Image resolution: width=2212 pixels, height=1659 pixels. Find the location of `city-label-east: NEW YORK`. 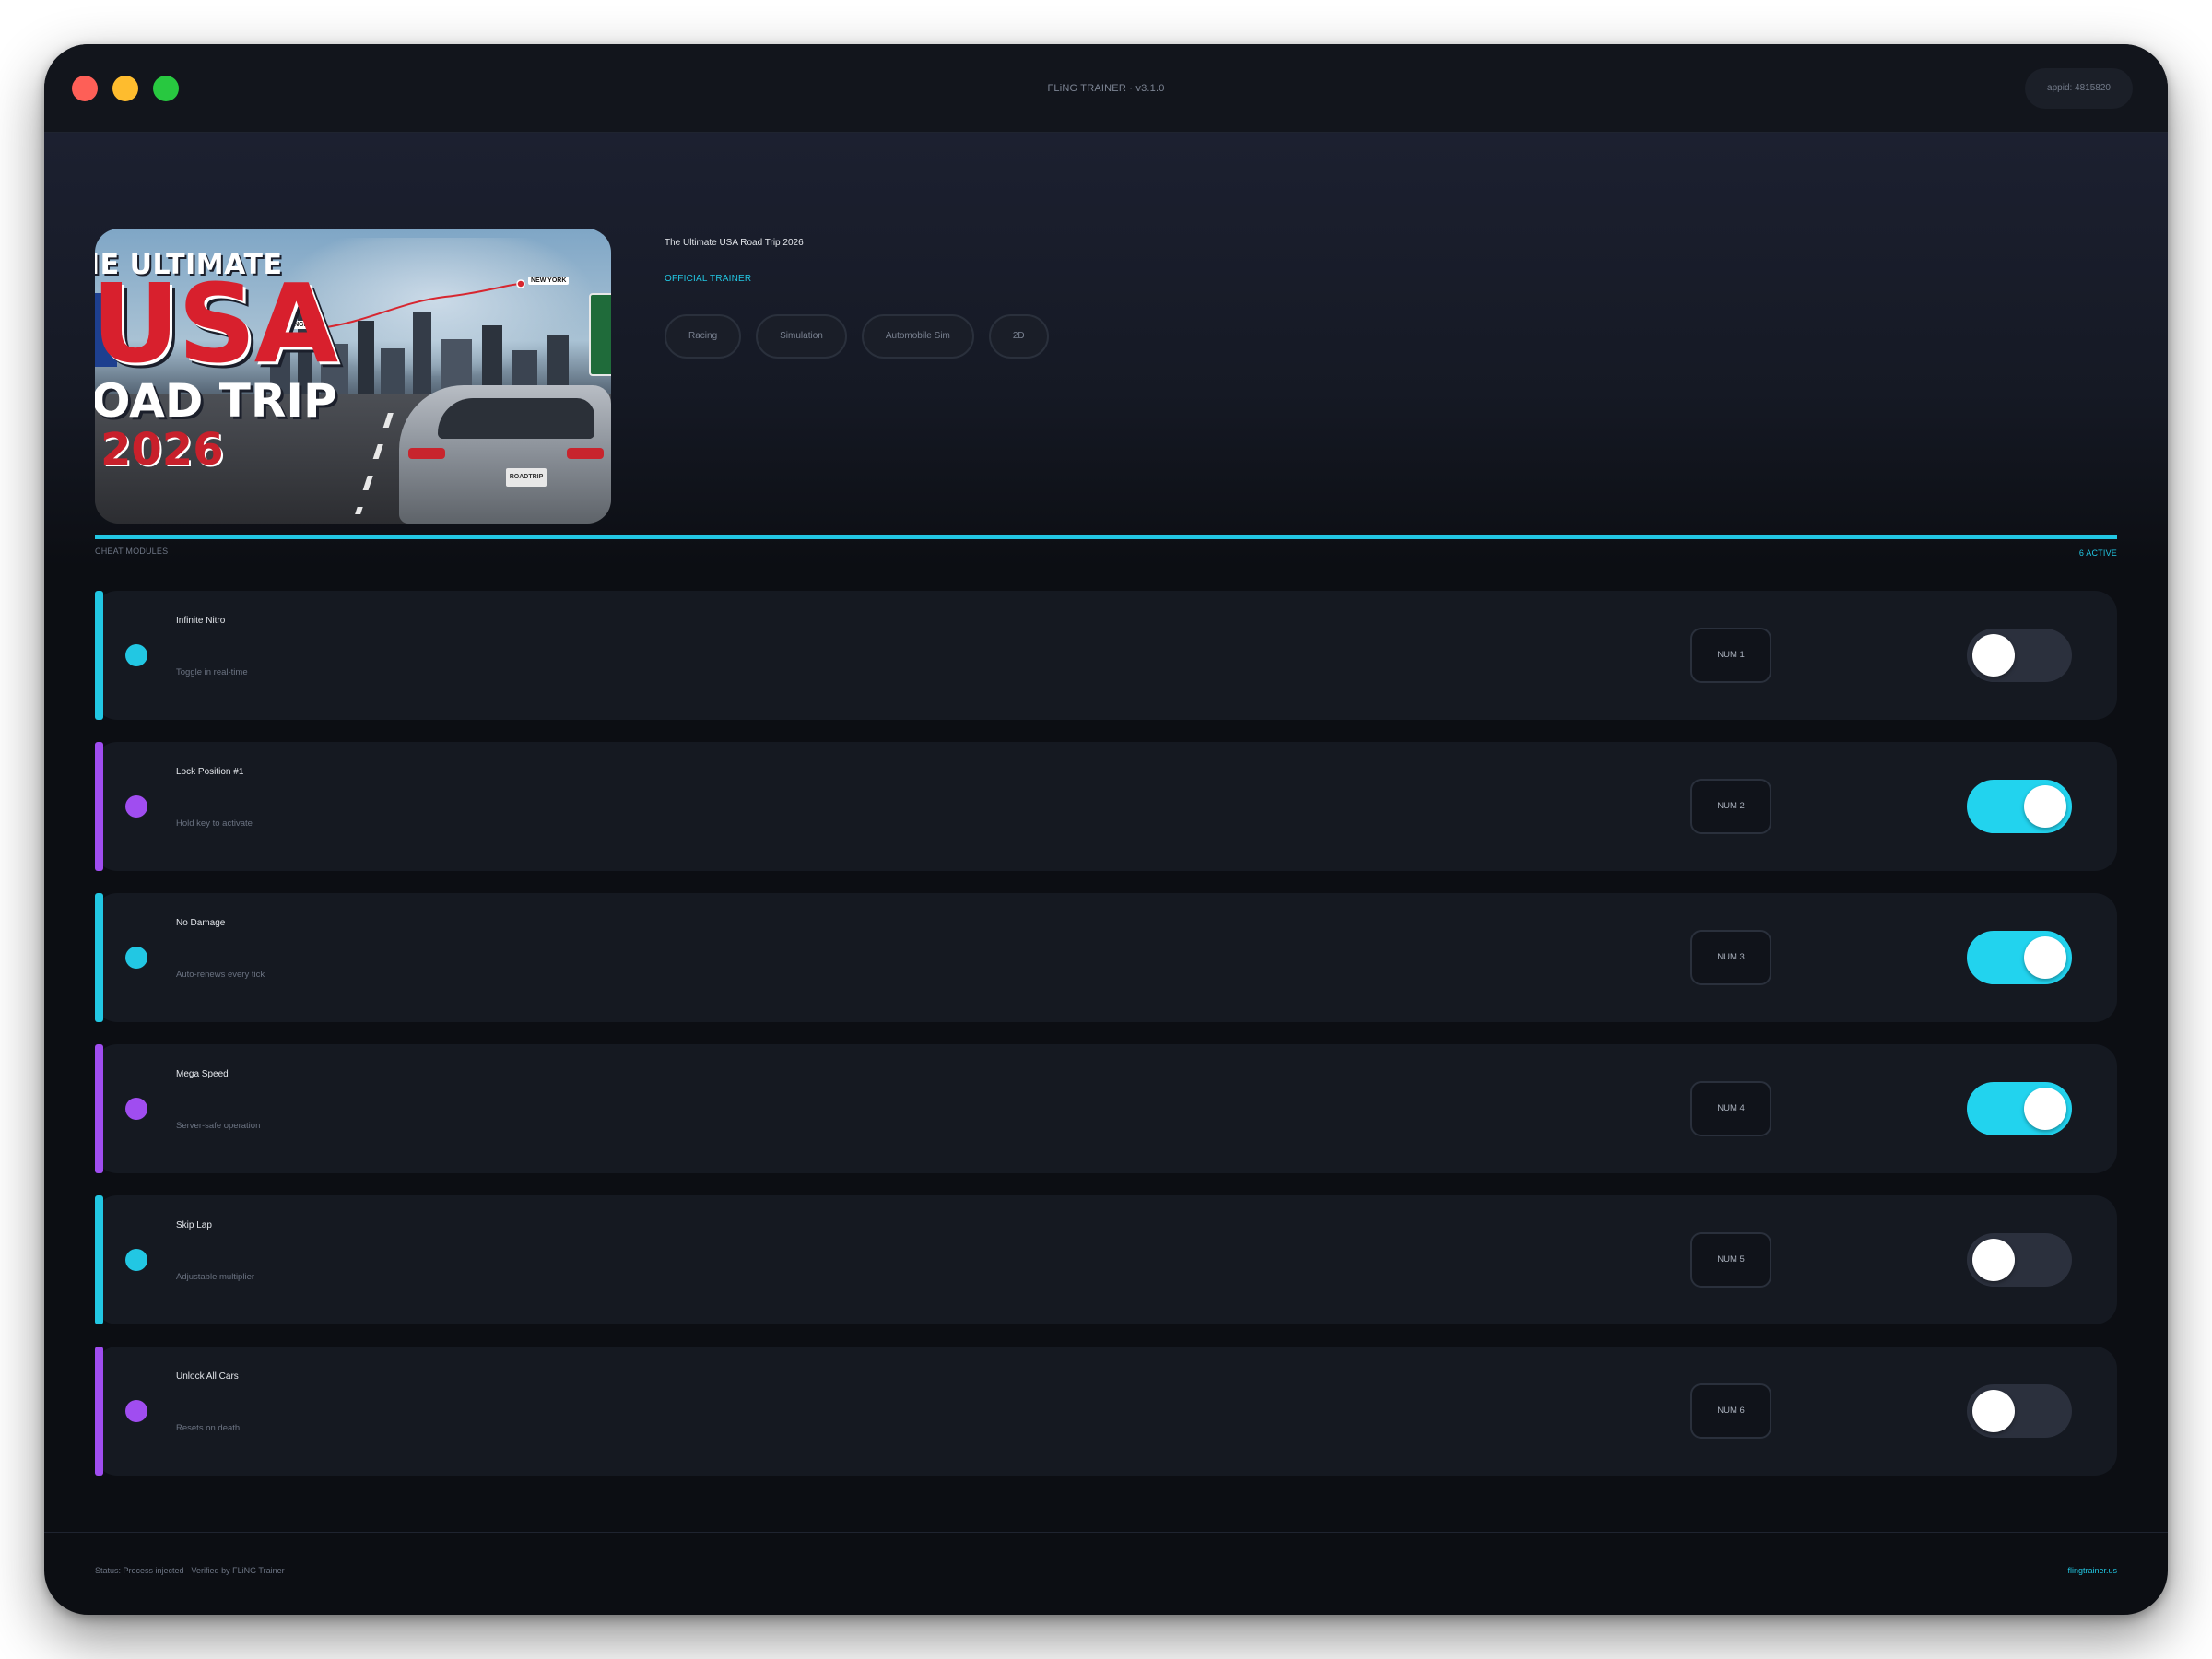

city-label-east: NEW YORK is located at coordinates (549, 280).